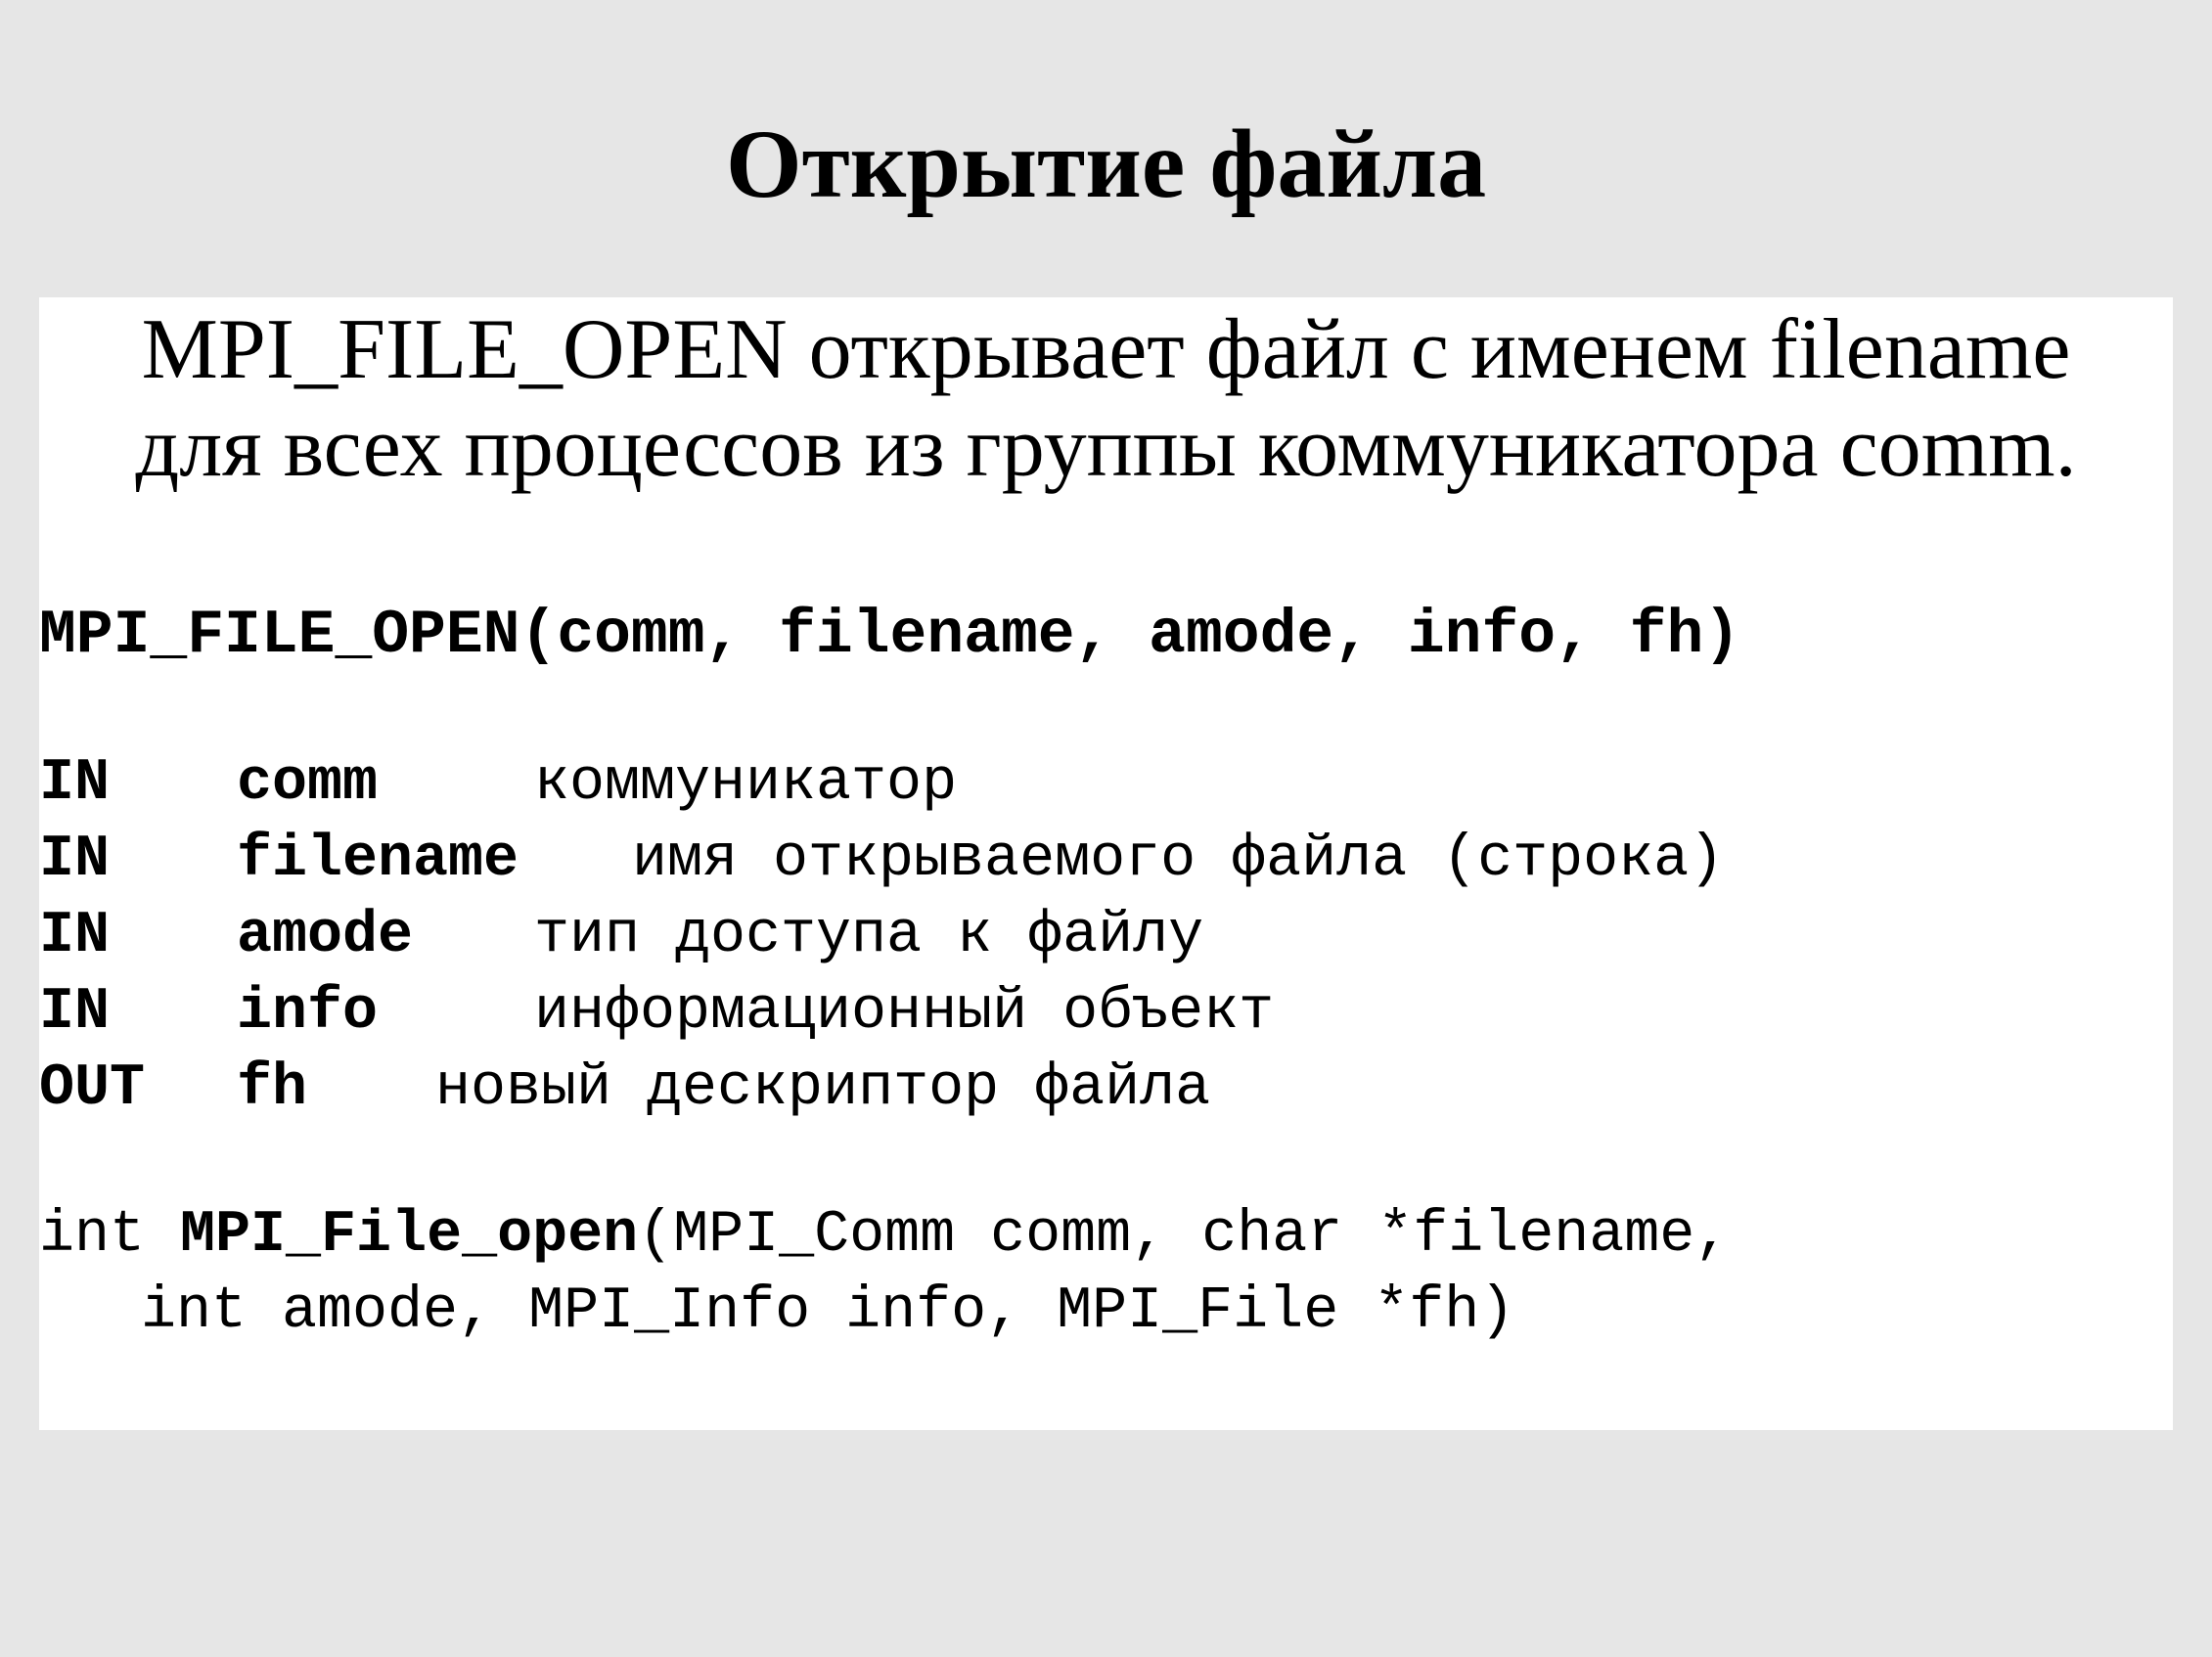 The width and height of the screenshot is (2212, 1657). What do you see at coordinates (1184, 1236) in the screenshot?
I see `c-args-line-1: (MPI_Comm comm, char *filename,` at bounding box center [1184, 1236].